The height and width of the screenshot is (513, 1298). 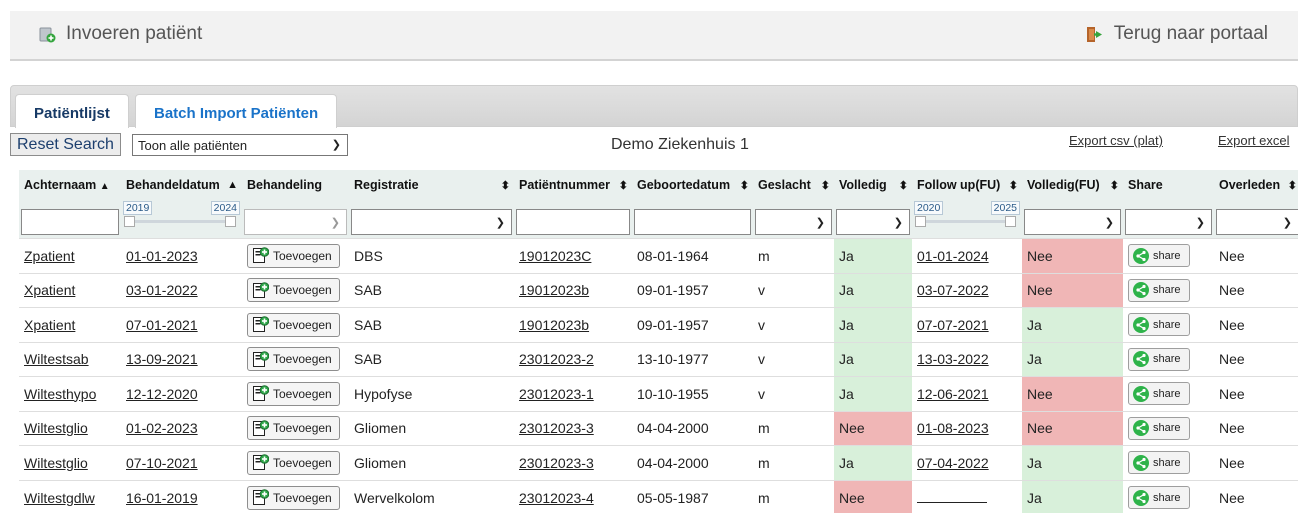 I want to click on follow-up-date-link: 12-06-2021, so click(x=953, y=394).